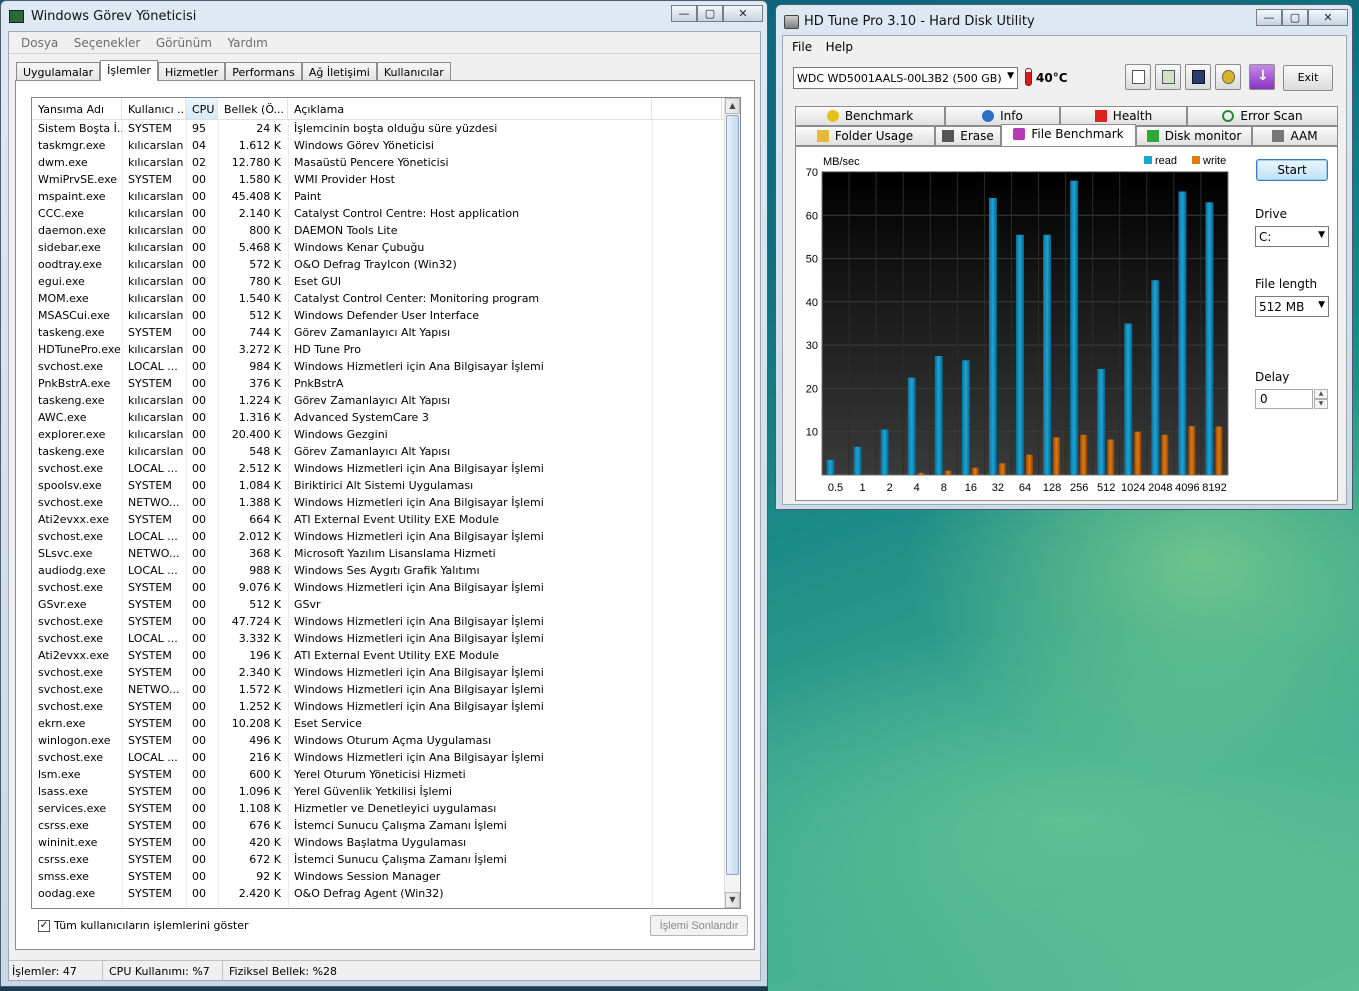 The height and width of the screenshot is (991, 1359). I want to click on copy-info-button, so click(1138, 77).